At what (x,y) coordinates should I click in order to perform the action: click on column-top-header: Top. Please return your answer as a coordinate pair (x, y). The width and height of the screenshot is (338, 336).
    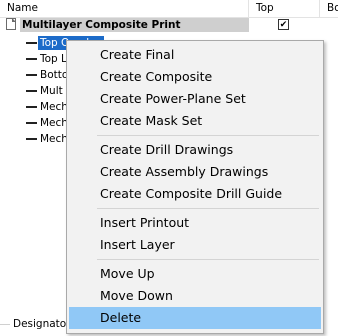
    Looking at the image, I should click on (284, 8).